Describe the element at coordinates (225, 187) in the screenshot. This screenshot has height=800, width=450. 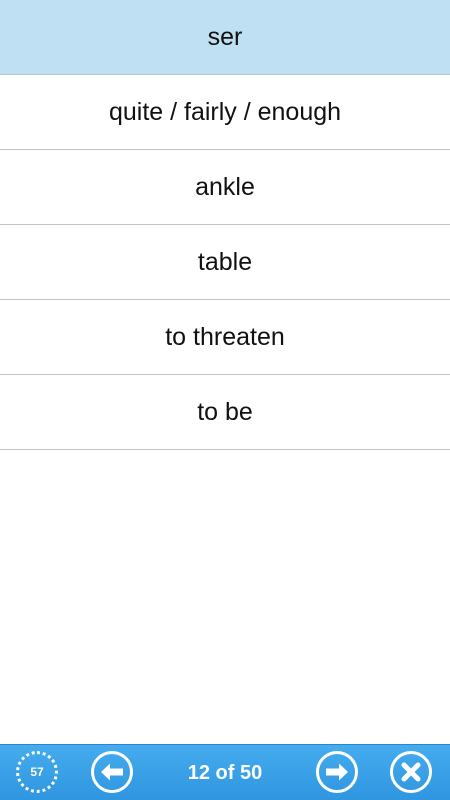
I see `answer-option: ankle` at that location.